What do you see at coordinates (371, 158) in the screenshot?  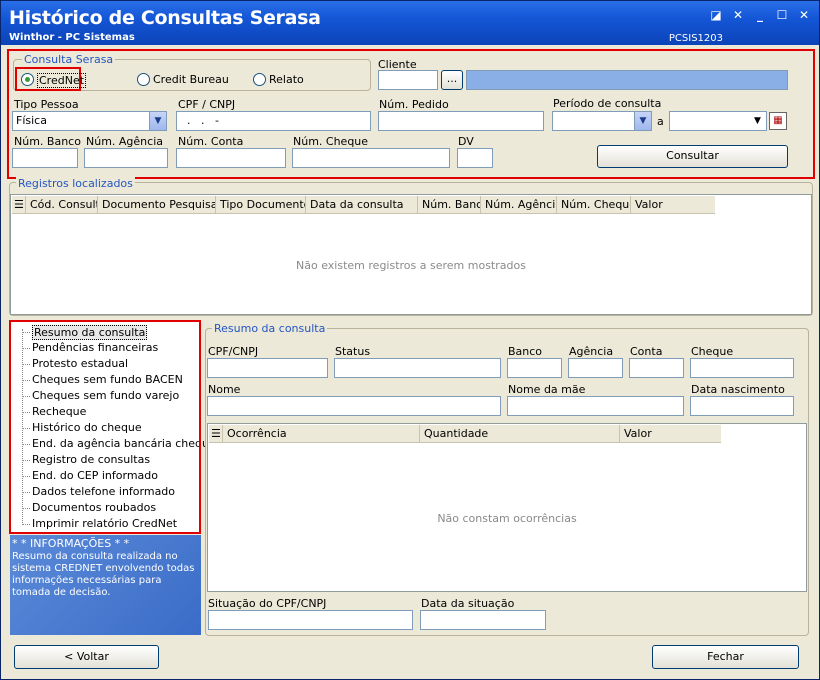 I see `num-cheque-input` at bounding box center [371, 158].